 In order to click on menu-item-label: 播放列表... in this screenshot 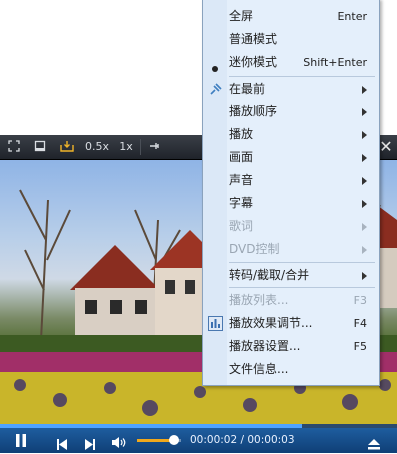, I will do `click(259, 300)`.